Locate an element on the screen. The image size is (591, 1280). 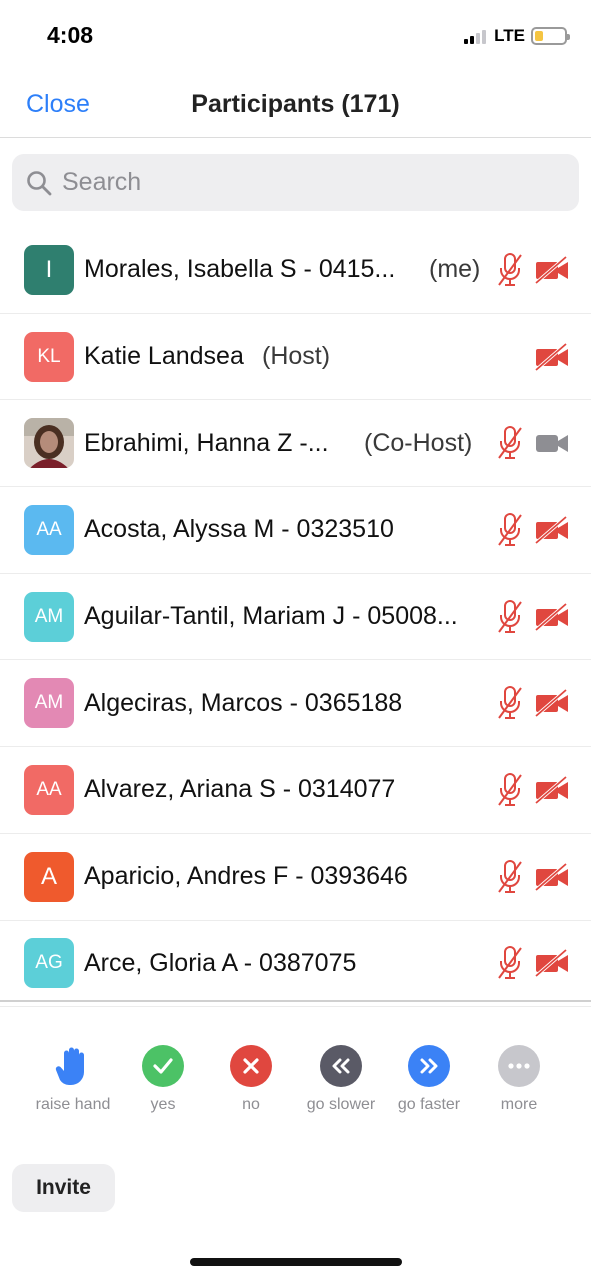
go-faster-button: go faster is located at coordinates (429, 1079).